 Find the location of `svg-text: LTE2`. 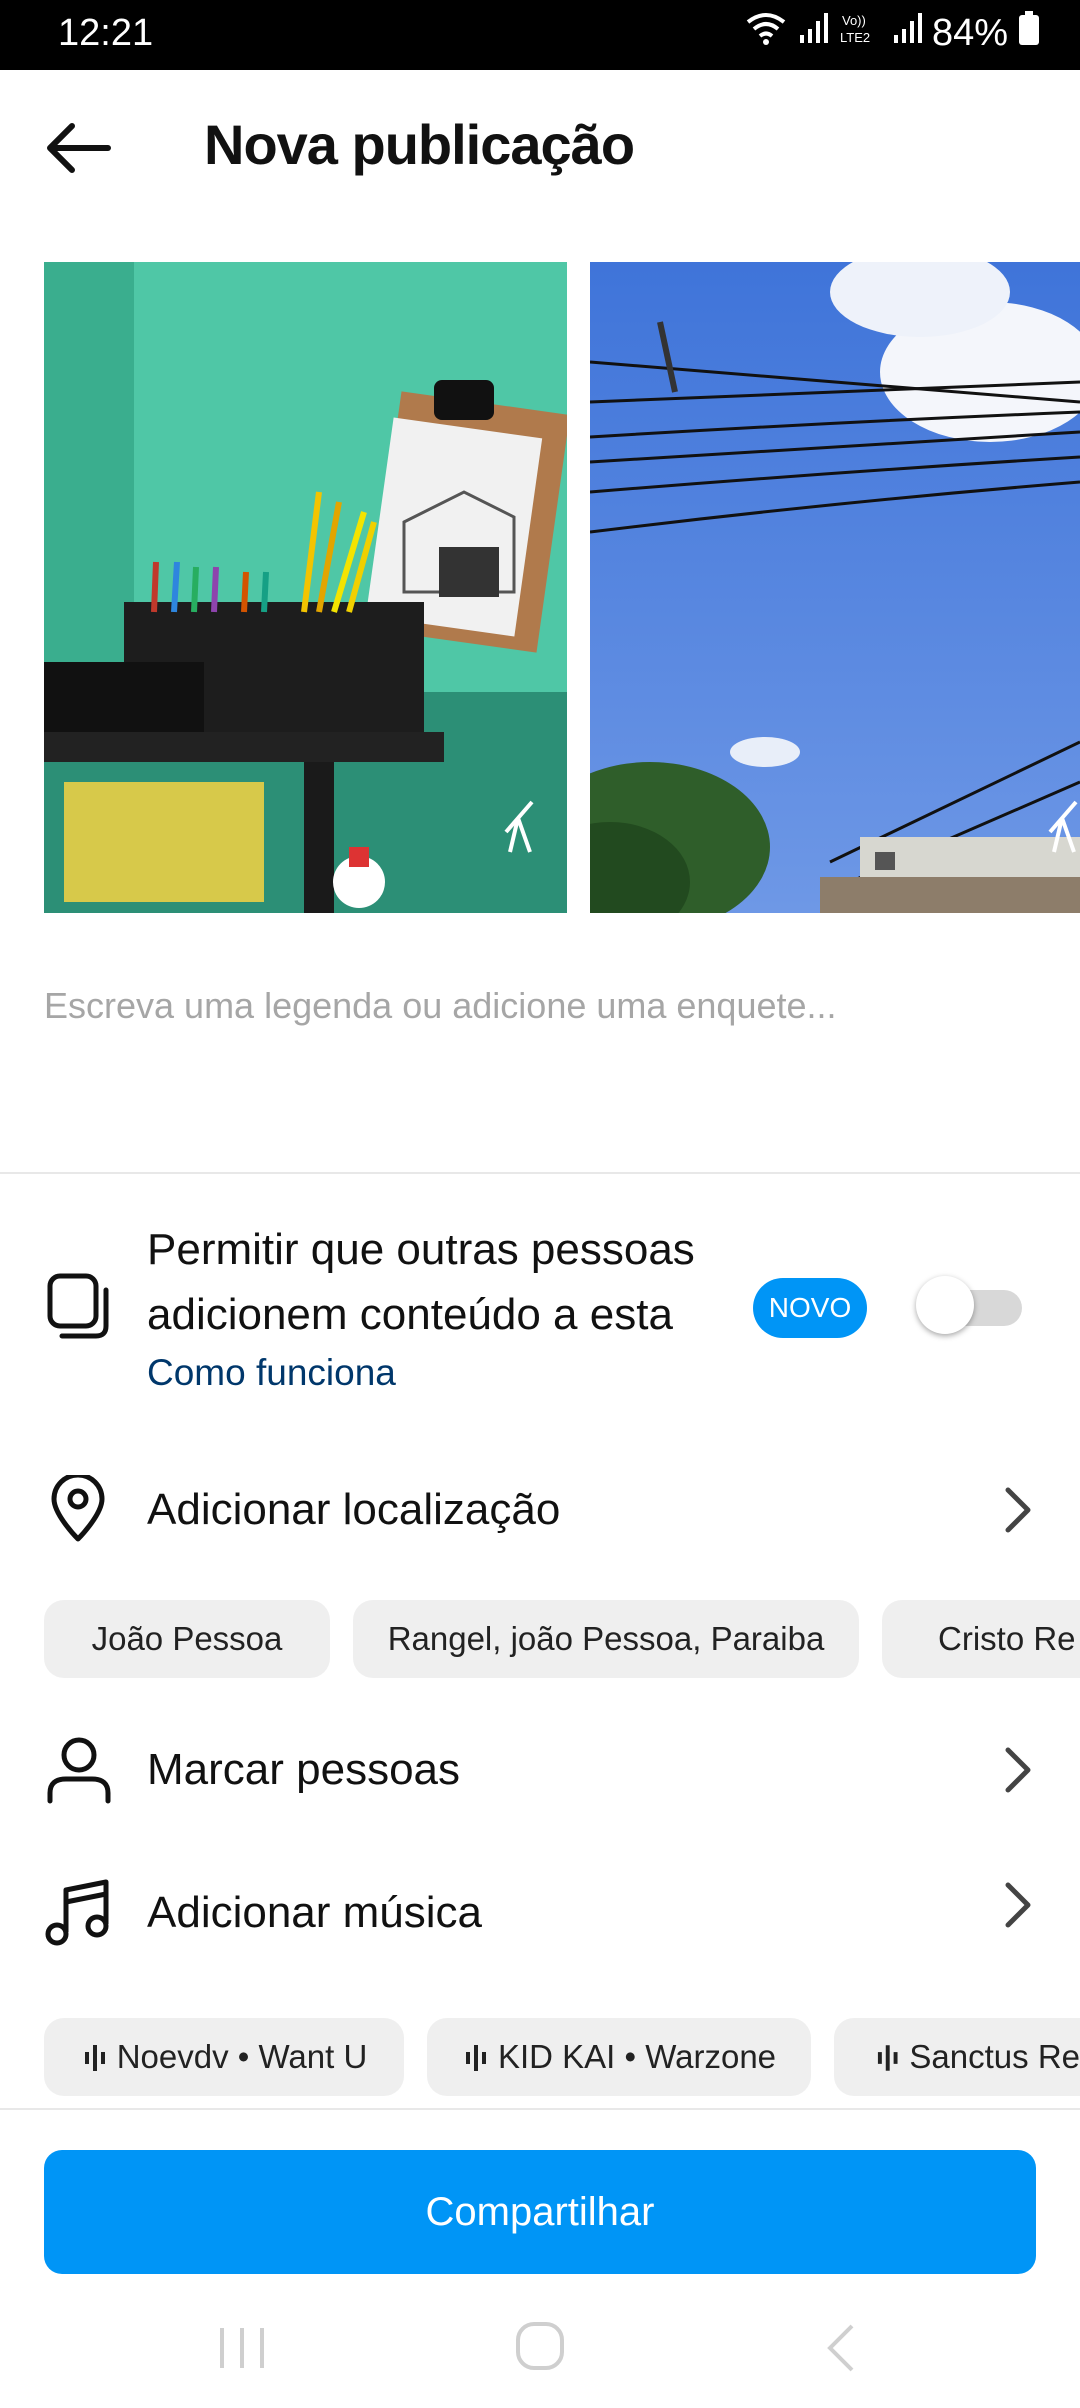

svg-text: LTE2 is located at coordinates (855, 37).